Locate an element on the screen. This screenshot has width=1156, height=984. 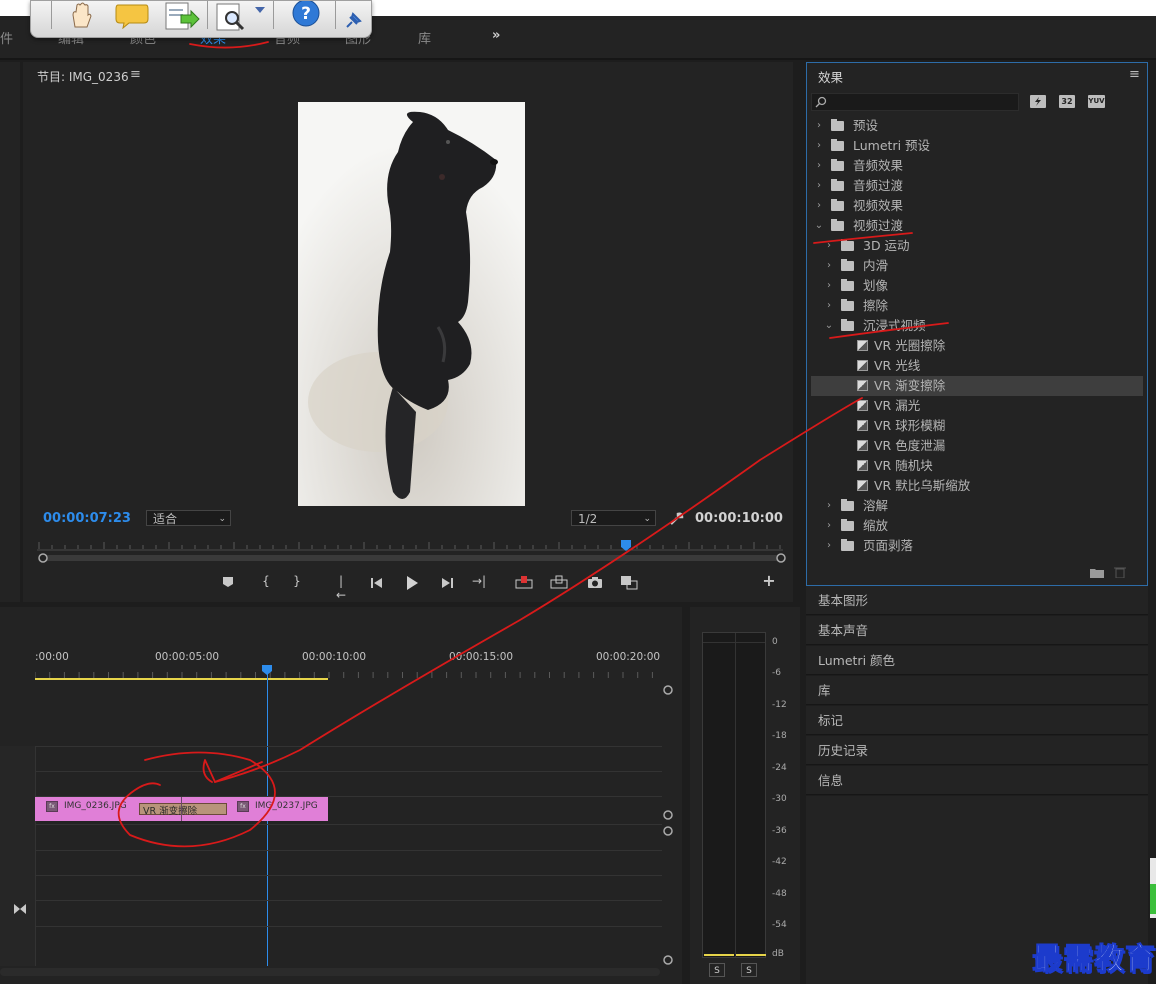
bowtie-icon is located at coordinates (20, 909).